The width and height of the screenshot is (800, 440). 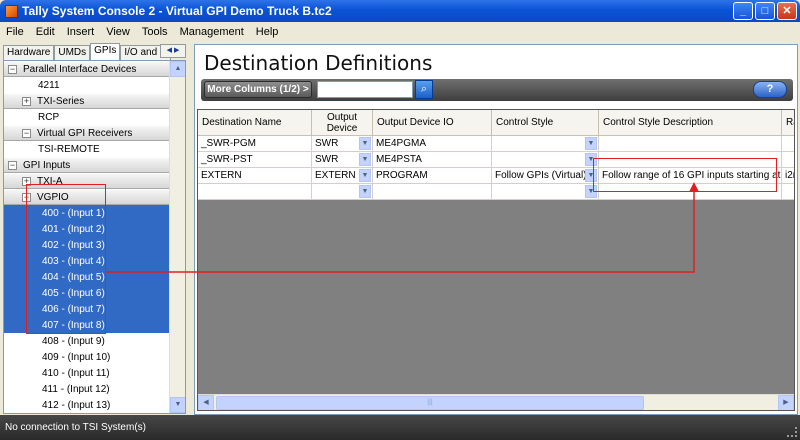 What do you see at coordinates (94, 341) in the screenshot?
I see `tree-item: 408 - (Input 9)` at bounding box center [94, 341].